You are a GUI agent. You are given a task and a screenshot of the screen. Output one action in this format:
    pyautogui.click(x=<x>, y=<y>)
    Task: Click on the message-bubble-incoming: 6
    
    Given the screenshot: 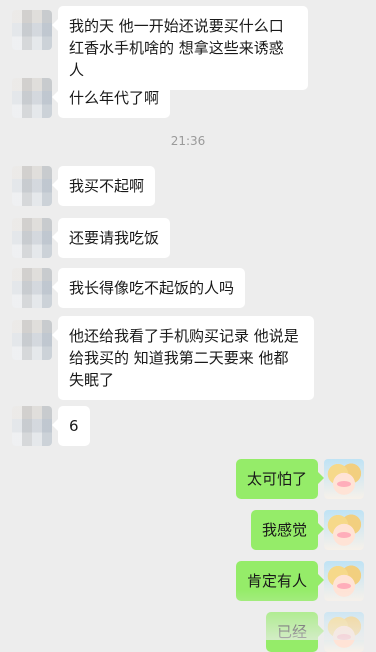 What is the action you would take?
    pyautogui.click(x=71, y=426)
    